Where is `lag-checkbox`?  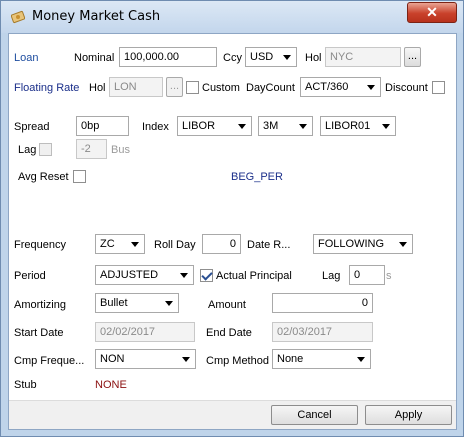 lag-checkbox is located at coordinates (45, 149).